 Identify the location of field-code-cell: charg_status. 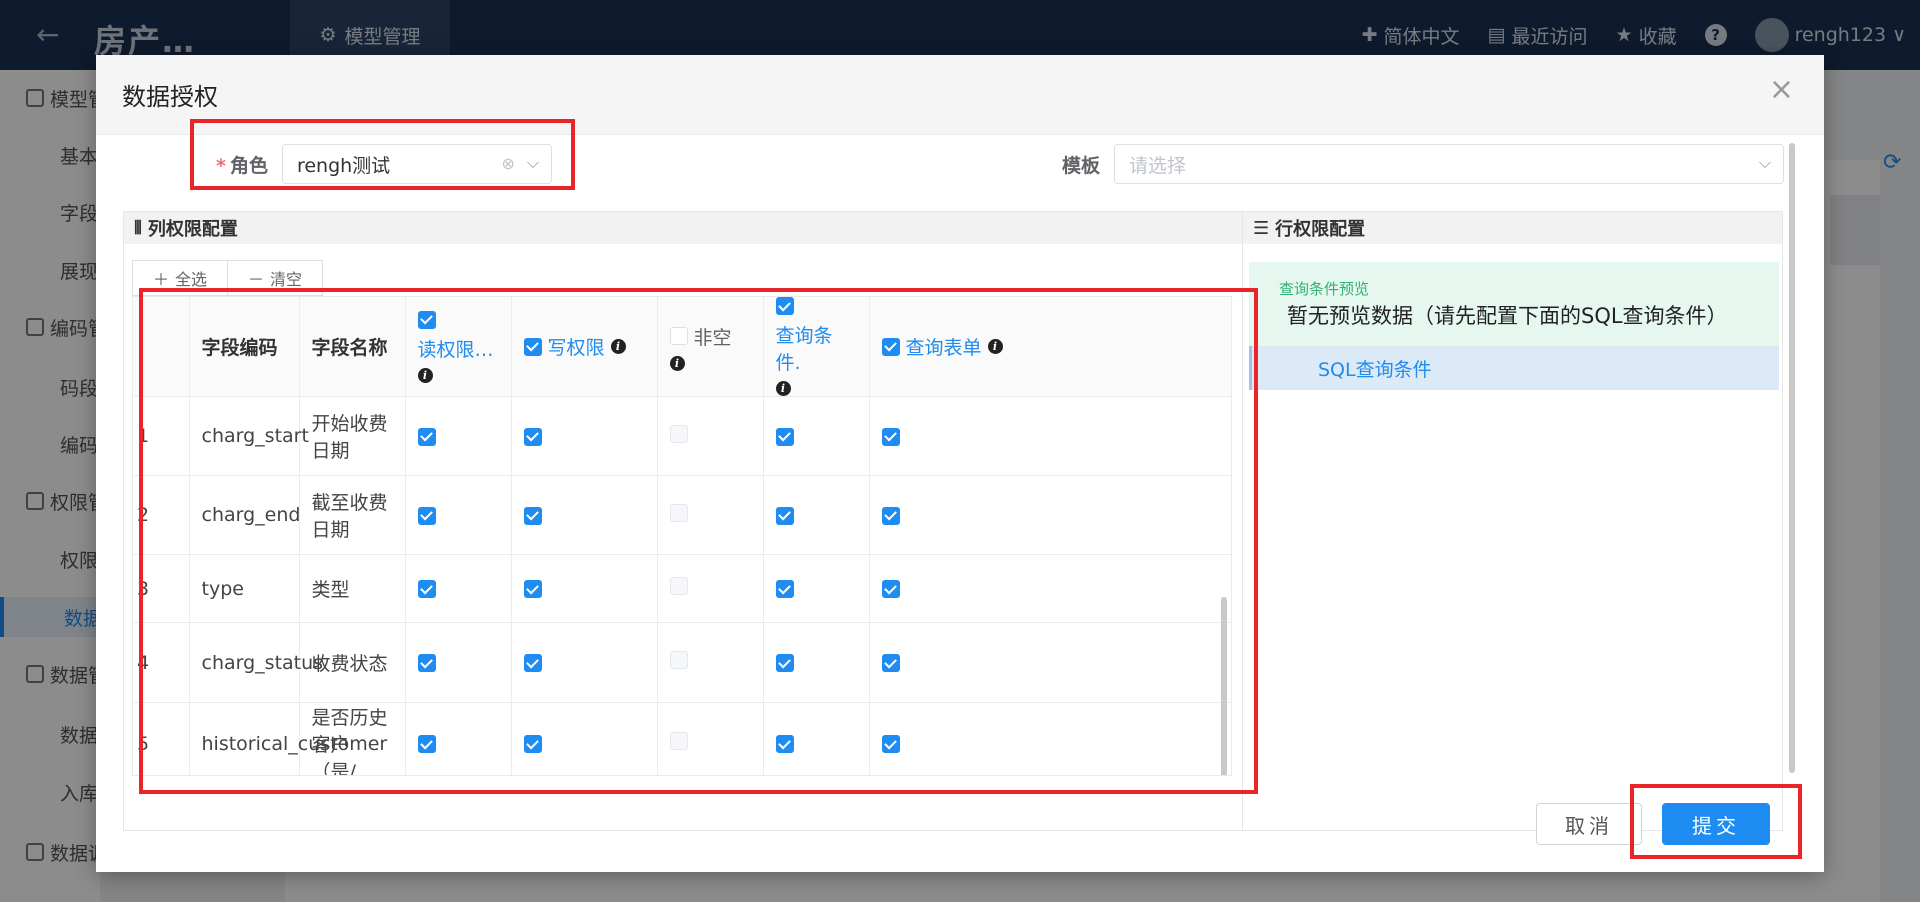
(256, 662).